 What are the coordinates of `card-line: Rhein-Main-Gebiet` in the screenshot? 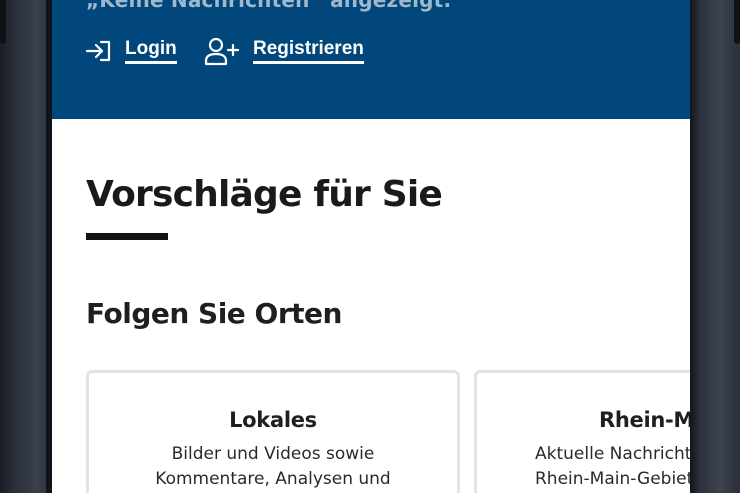 It's located at (612, 479).